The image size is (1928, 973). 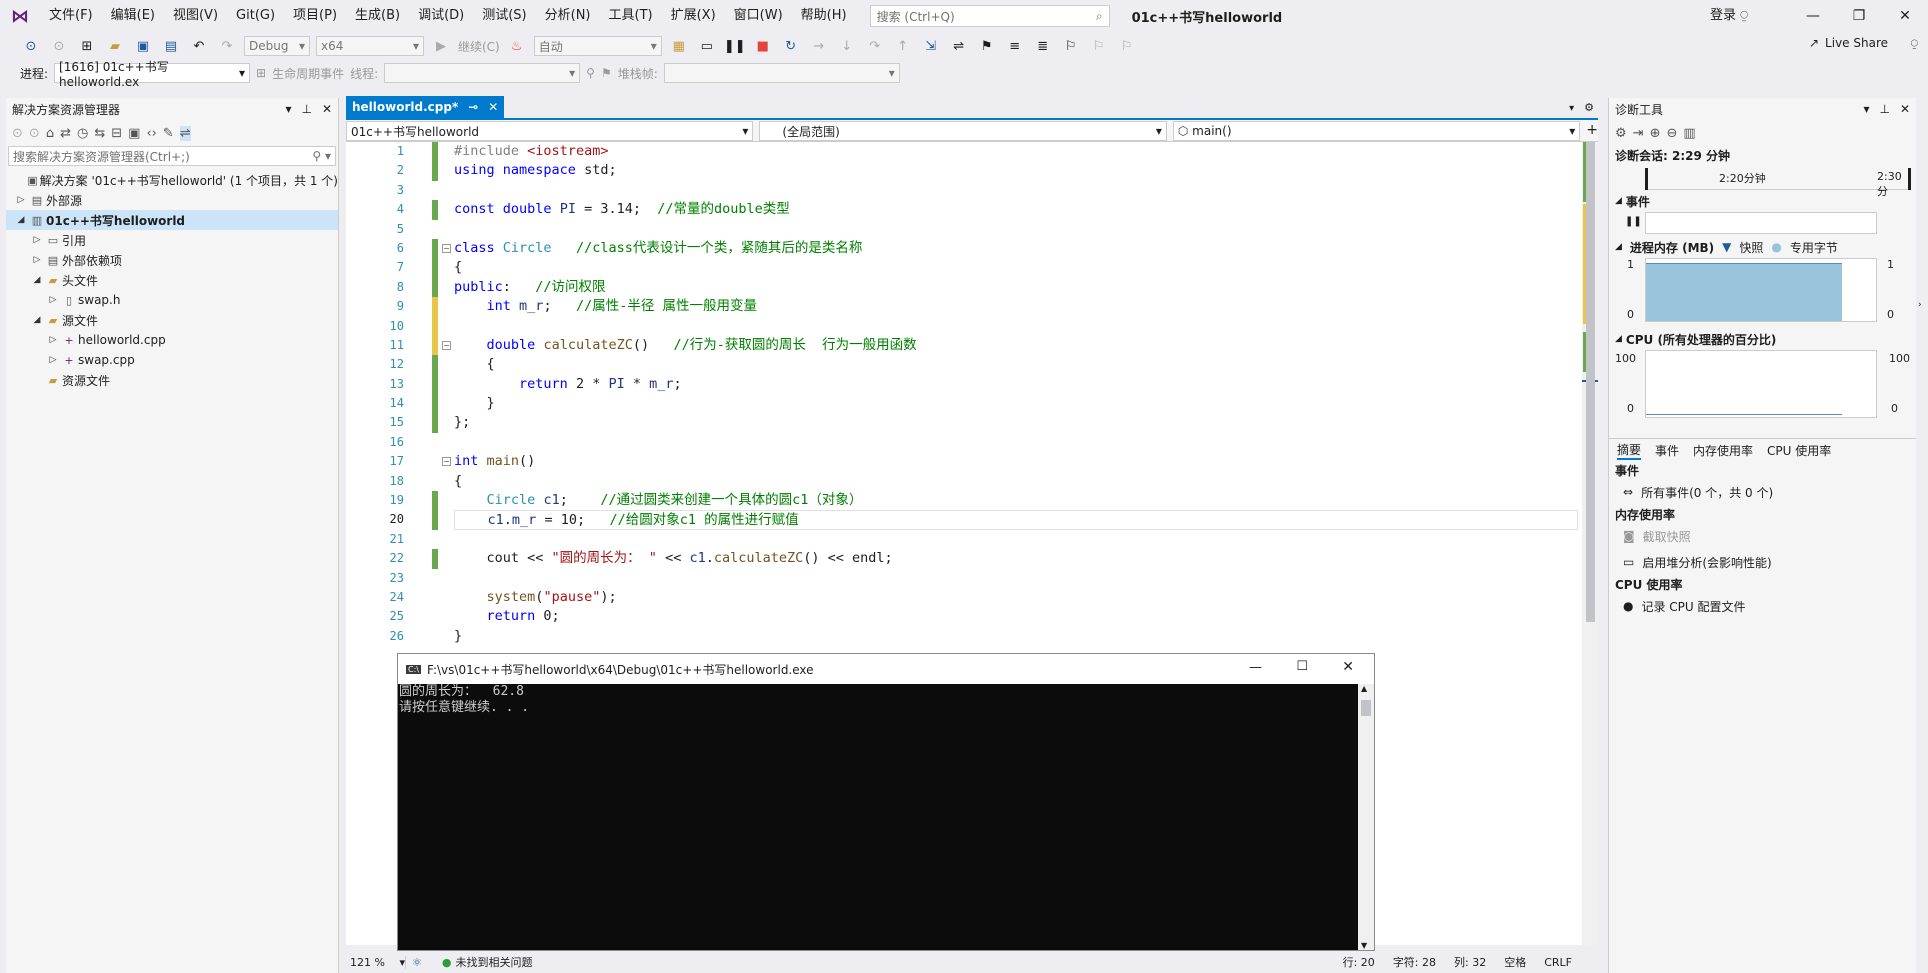 What do you see at coordinates (115, 46) in the screenshot?
I see `open-folder-icon: ▰` at bounding box center [115, 46].